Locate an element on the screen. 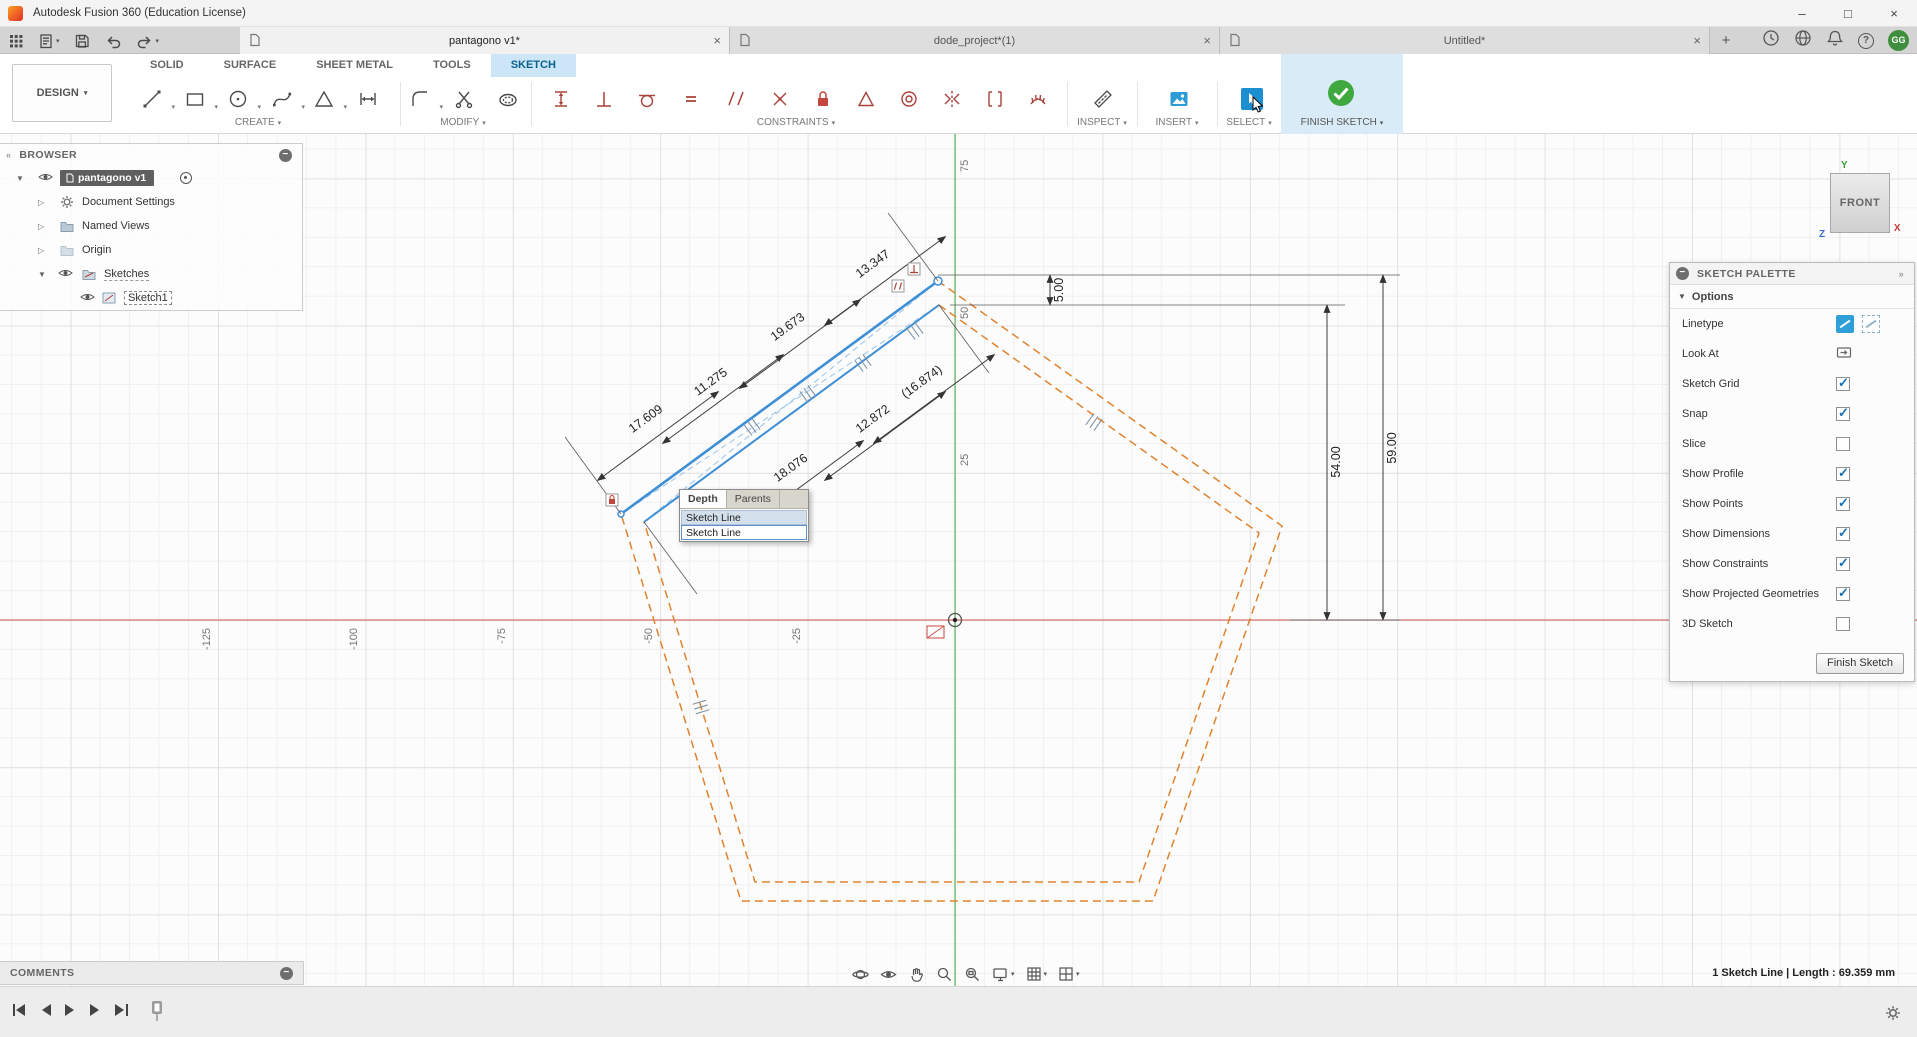 This screenshot has width=1917, height=1037. show-projected-geometries-checkbox: ✓ is located at coordinates (1843, 593).